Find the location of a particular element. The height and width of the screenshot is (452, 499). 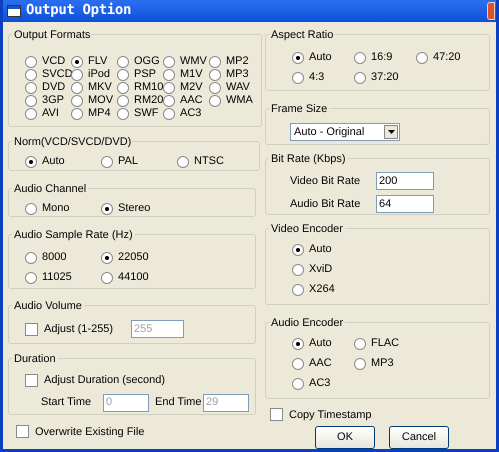

dialog-button: Cancel is located at coordinates (419, 437).